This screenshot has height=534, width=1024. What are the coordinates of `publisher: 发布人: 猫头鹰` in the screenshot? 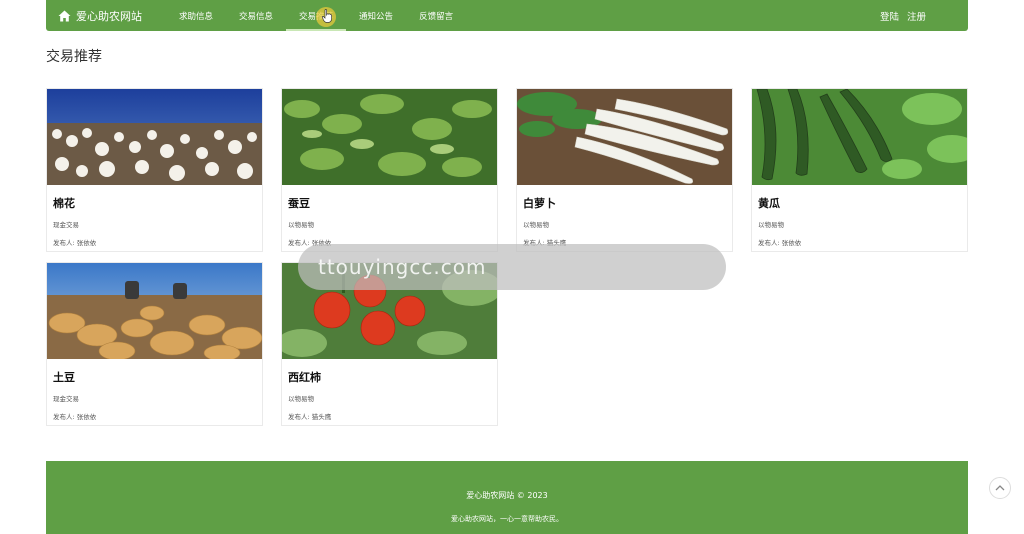 It's located at (310, 417).